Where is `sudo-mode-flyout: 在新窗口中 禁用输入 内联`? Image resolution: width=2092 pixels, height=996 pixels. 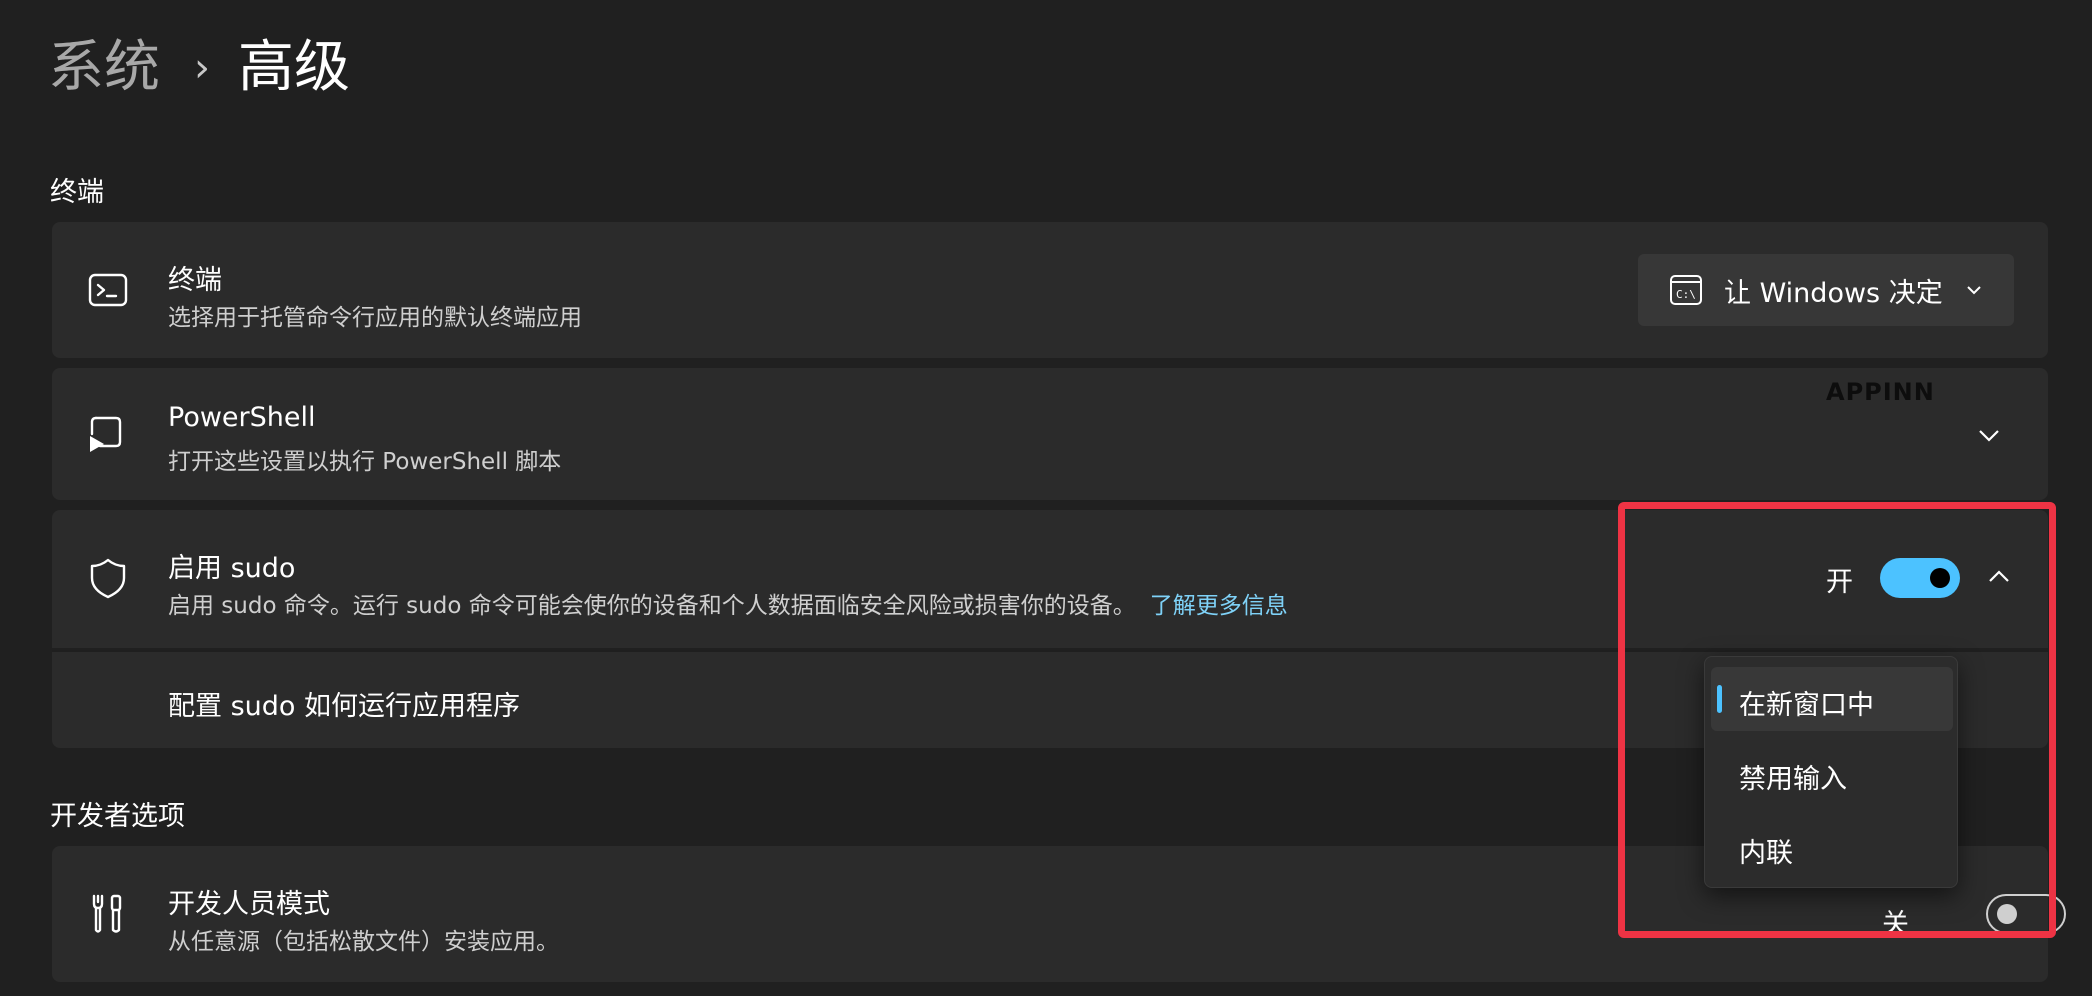 sudo-mode-flyout: 在新窗口中 禁用输入 内联 is located at coordinates (1831, 772).